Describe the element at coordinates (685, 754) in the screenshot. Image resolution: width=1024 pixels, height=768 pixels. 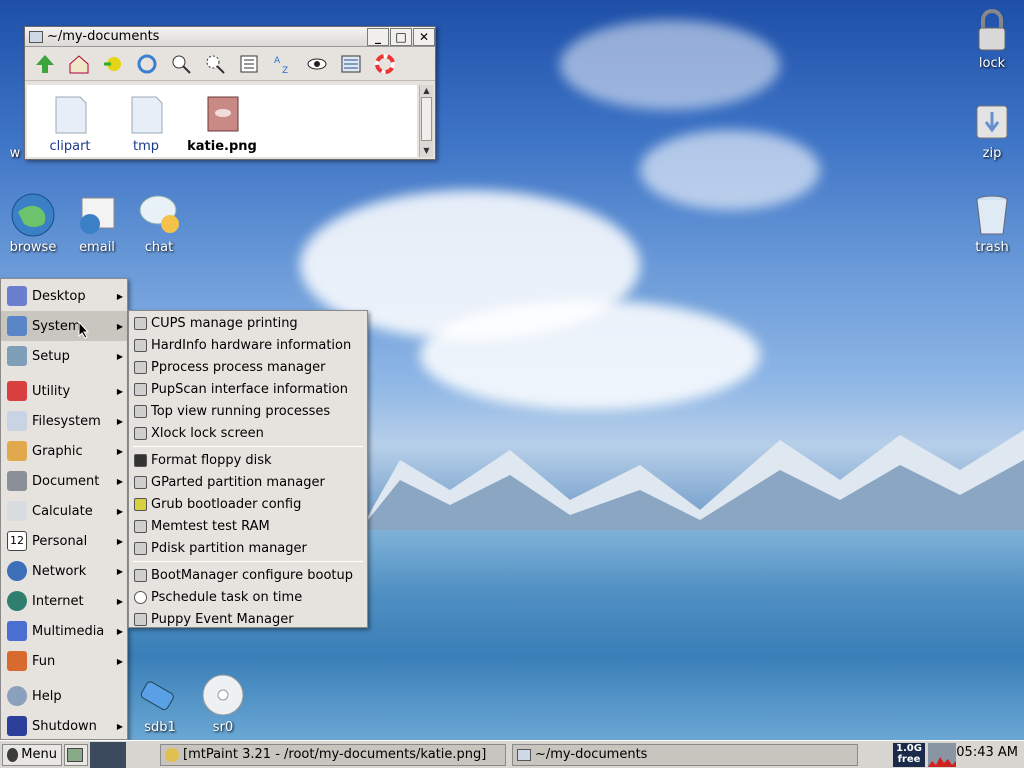
I see `task-button-my-documents: ~/my-documents` at that location.